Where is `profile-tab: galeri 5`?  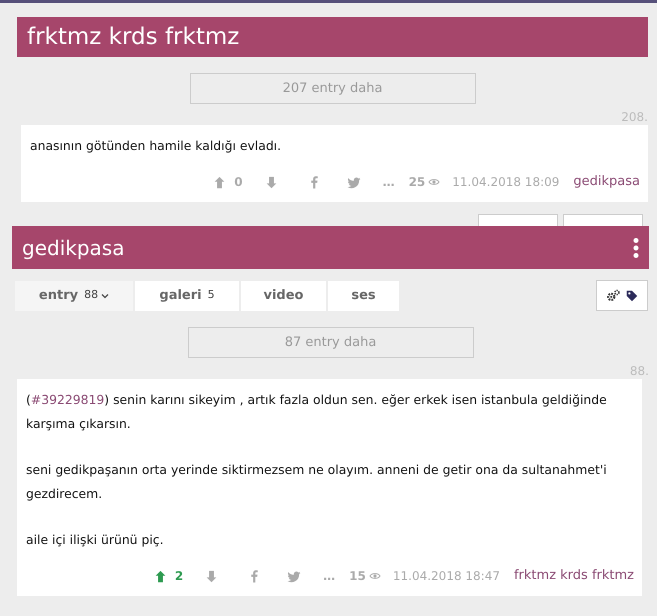 profile-tab: galeri 5 is located at coordinates (187, 295).